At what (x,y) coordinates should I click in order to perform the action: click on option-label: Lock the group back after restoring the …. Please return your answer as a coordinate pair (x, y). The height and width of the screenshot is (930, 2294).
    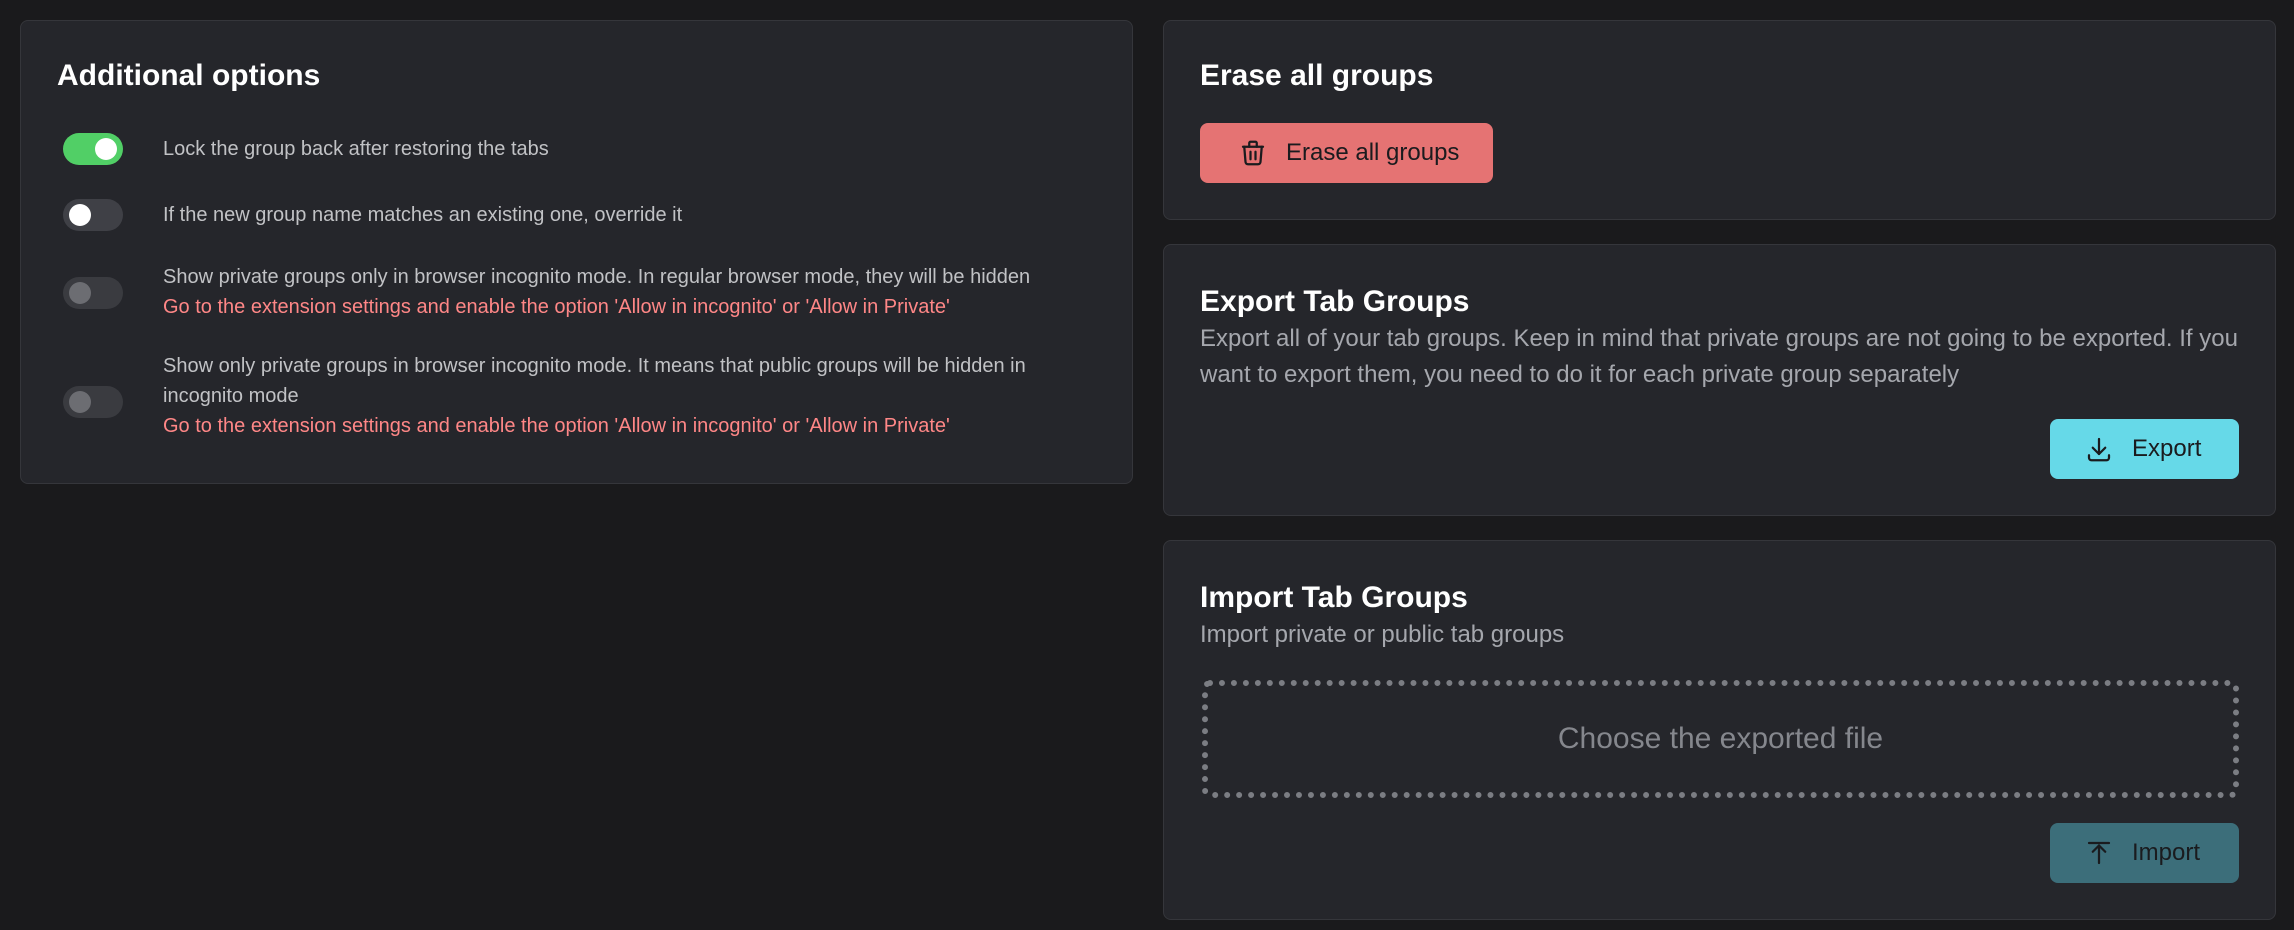
    Looking at the image, I should click on (356, 149).